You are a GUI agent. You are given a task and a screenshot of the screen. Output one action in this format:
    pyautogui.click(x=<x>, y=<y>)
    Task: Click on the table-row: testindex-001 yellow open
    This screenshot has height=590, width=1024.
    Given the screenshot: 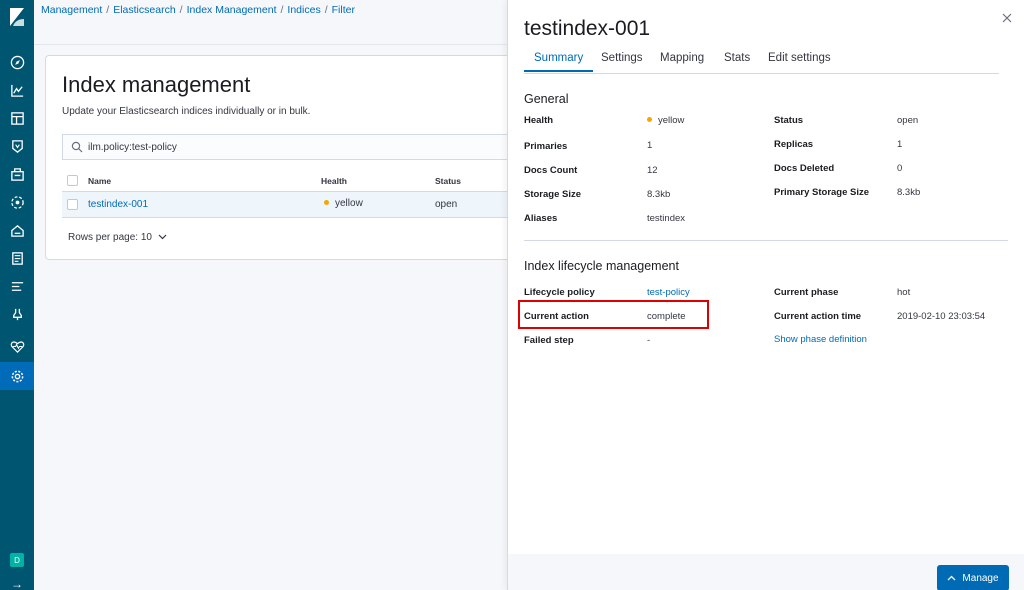 What is the action you would take?
    pyautogui.click(x=285, y=205)
    